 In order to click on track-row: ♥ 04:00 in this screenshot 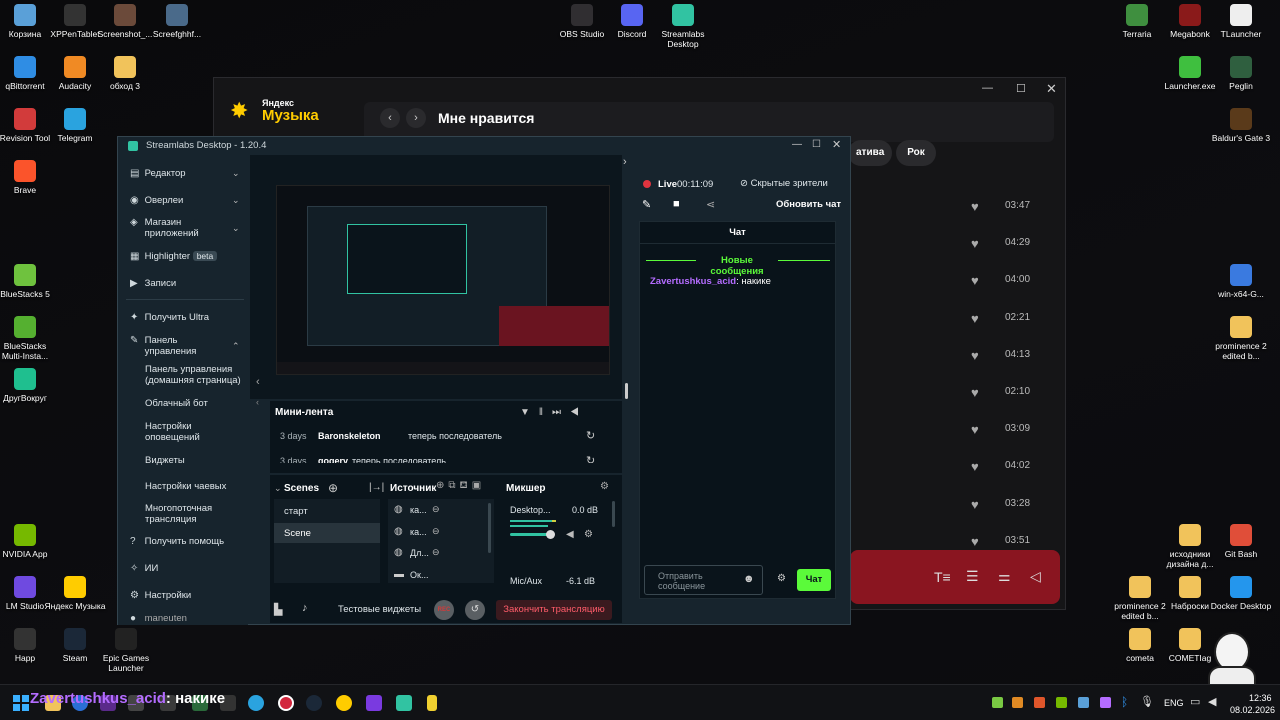, I will do `click(1016, 280)`.